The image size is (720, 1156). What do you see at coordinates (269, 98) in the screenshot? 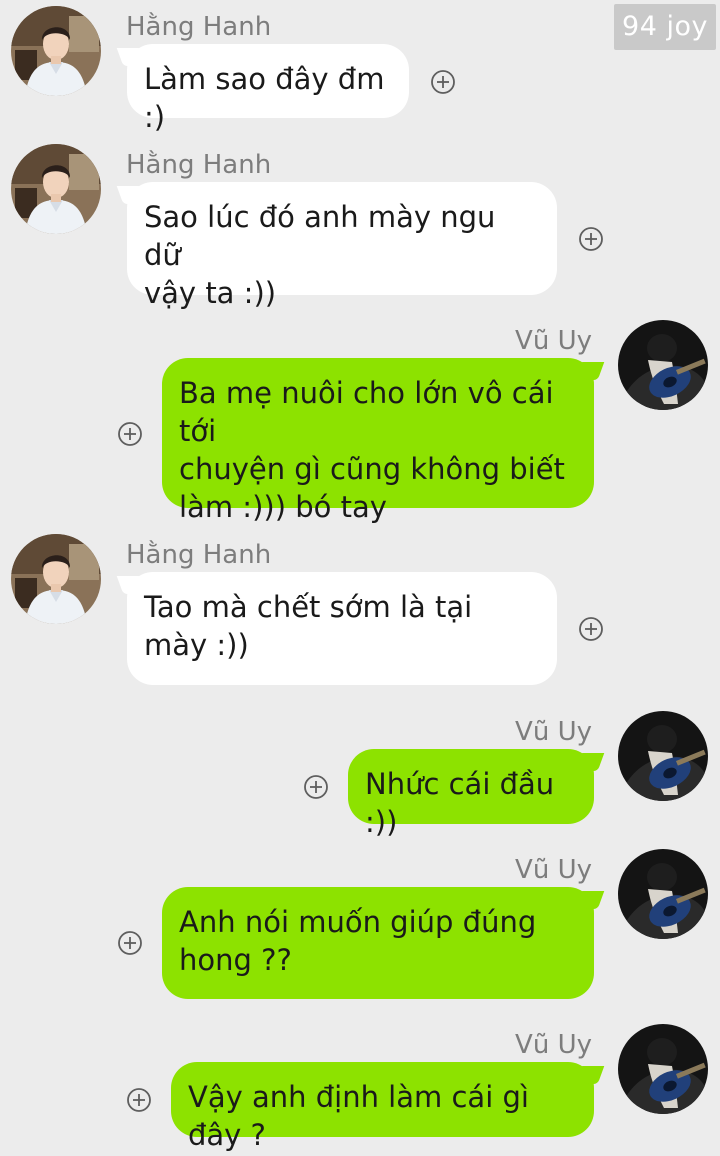
I see `message-text: Làm sao đây đm :)` at bounding box center [269, 98].